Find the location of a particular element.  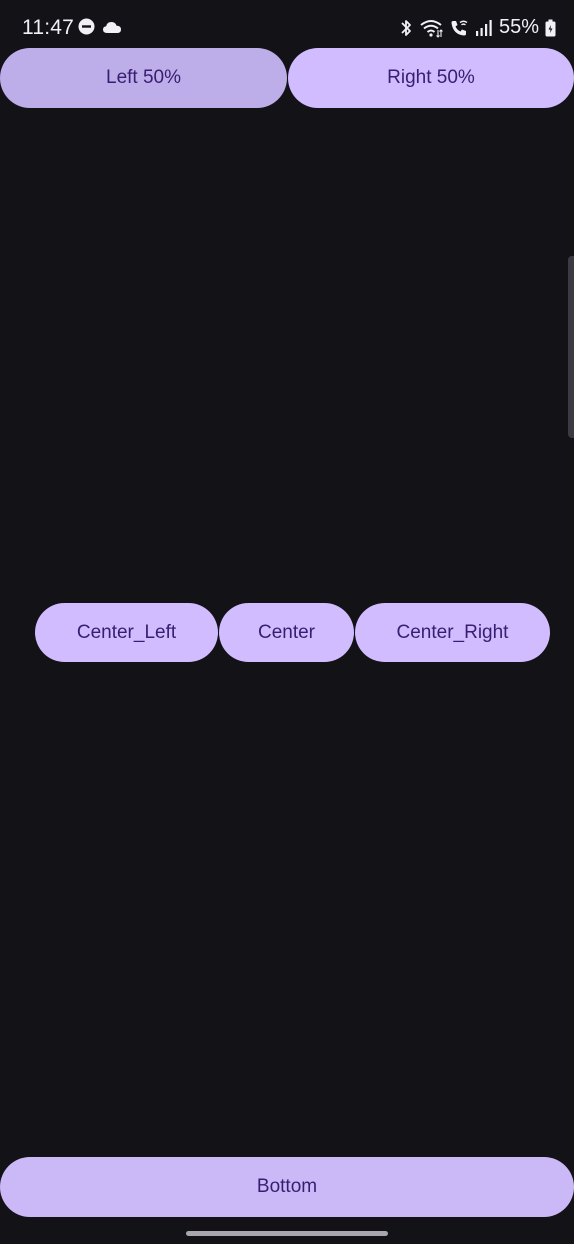

bottom-button: Bottom is located at coordinates (287, 1187).